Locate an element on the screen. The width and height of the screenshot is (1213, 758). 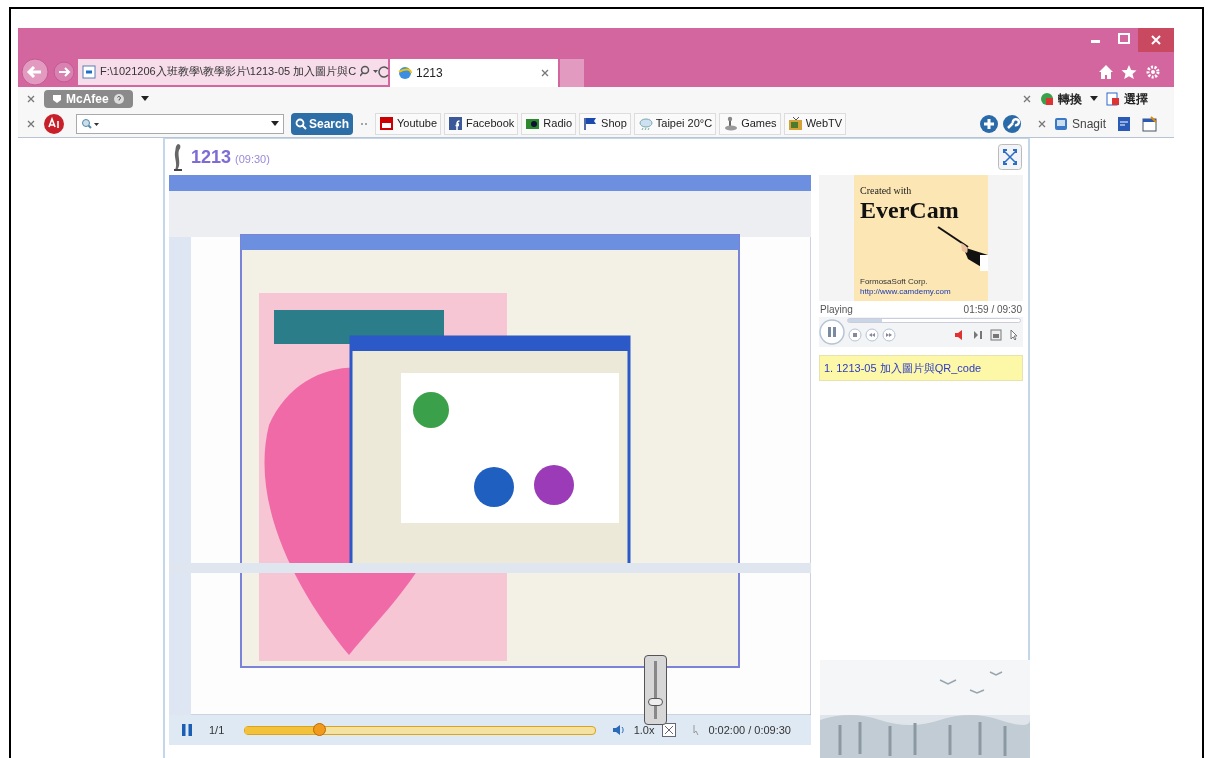
convert-icon is located at coordinates (1047, 98).